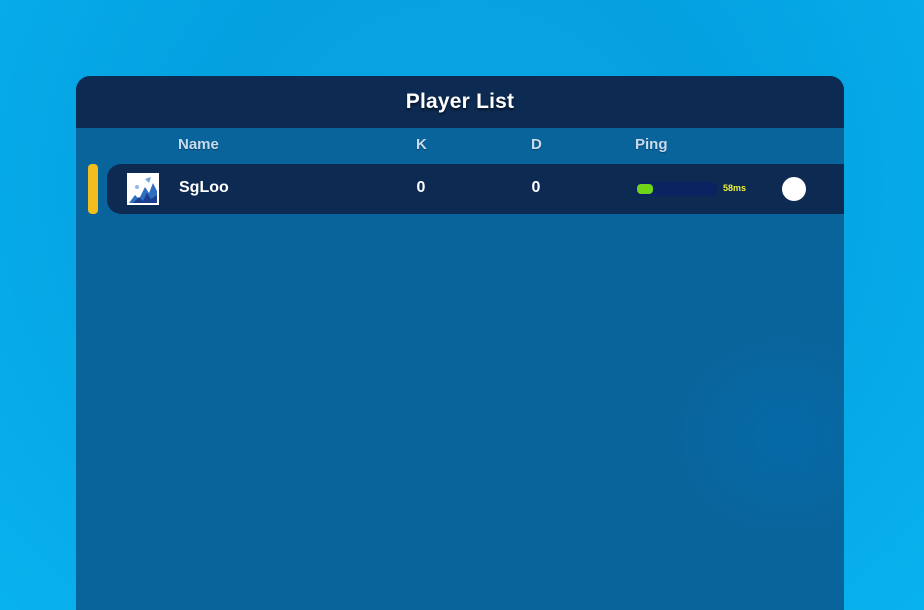  I want to click on avatar-image, so click(143, 189).